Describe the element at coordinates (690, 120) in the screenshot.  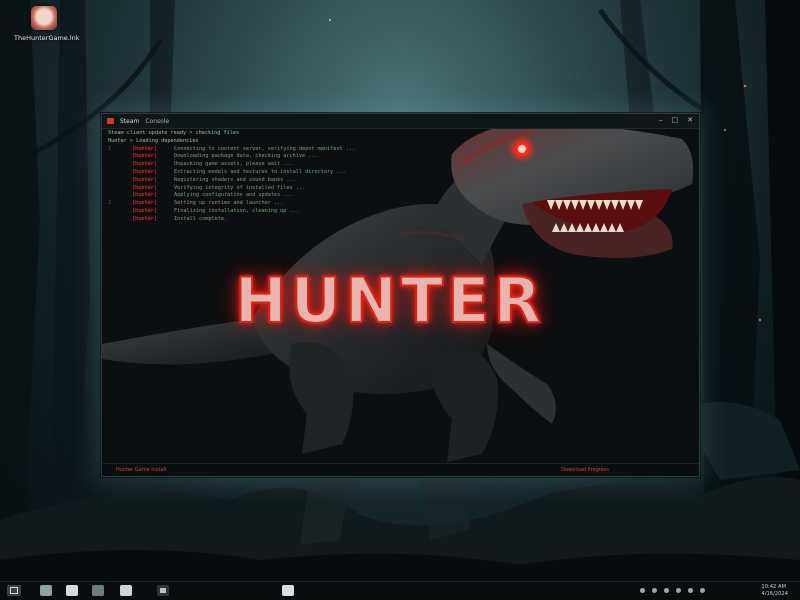
I see `close-button: ✕` at that location.